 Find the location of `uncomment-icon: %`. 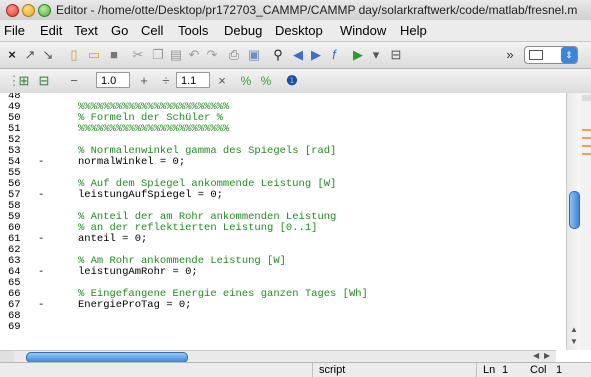

uncomment-icon: % is located at coordinates (266, 81).